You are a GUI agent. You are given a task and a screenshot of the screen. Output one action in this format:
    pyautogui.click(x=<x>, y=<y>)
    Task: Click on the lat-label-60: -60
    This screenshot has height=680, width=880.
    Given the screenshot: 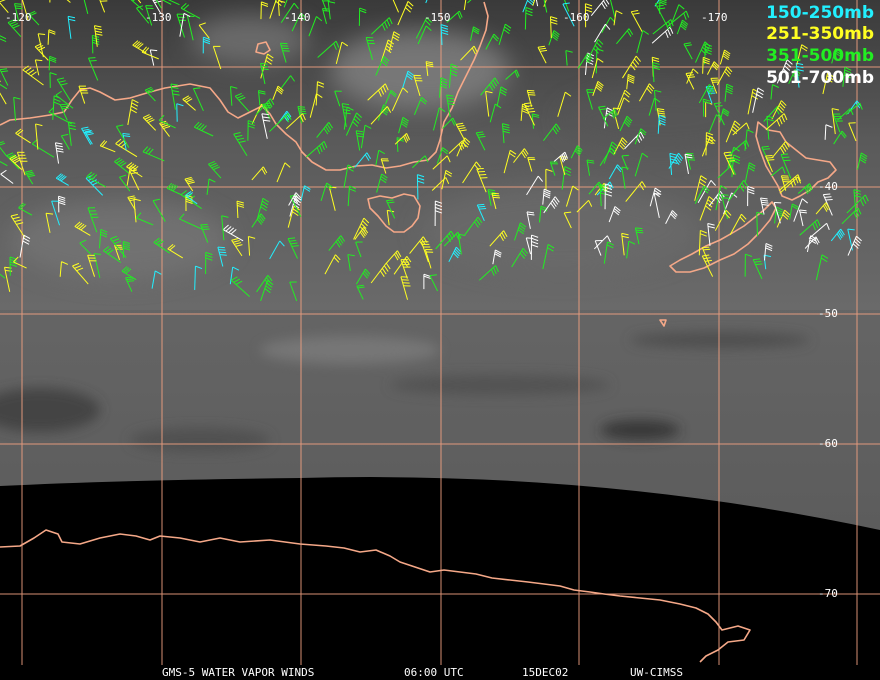 What is the action you would take?
    pyautogui.click(x=828, y=443)
    